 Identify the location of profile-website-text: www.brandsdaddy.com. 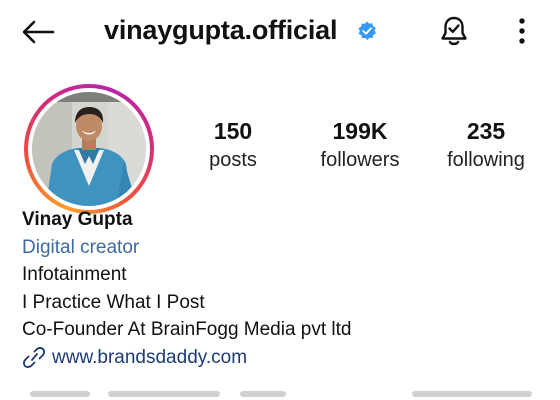
(150, 357).